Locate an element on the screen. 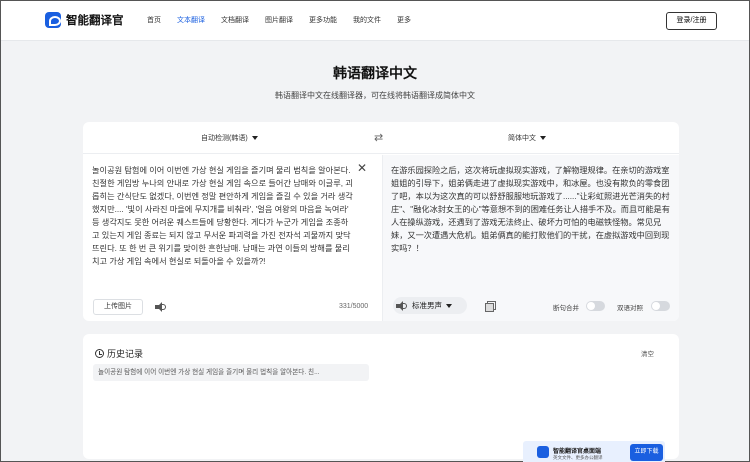 The image size is (750, 462). page-subtitle: 韩语翻译中文在线翻译器，可在线将韩语翻译成简体中文 is located at coordinates (375, 95).